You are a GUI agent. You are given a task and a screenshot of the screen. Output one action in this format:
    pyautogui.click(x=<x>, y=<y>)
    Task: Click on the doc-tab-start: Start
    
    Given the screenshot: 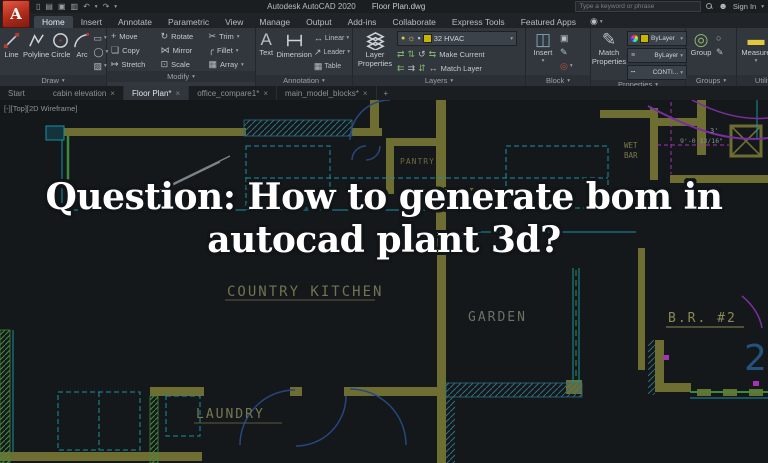 What is the action you would take?
    pyautogui.click(x=22, y=93)
    